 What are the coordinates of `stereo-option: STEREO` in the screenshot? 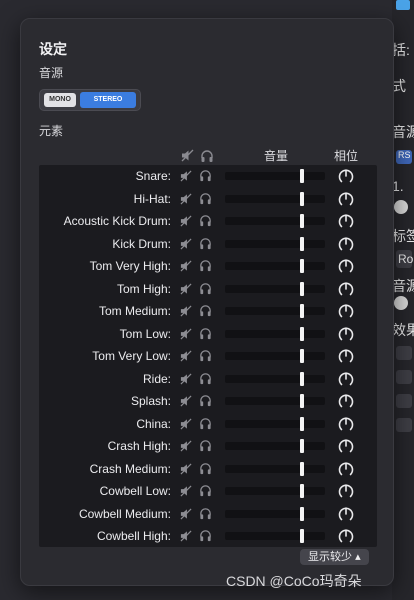 It's located at (108, 100).